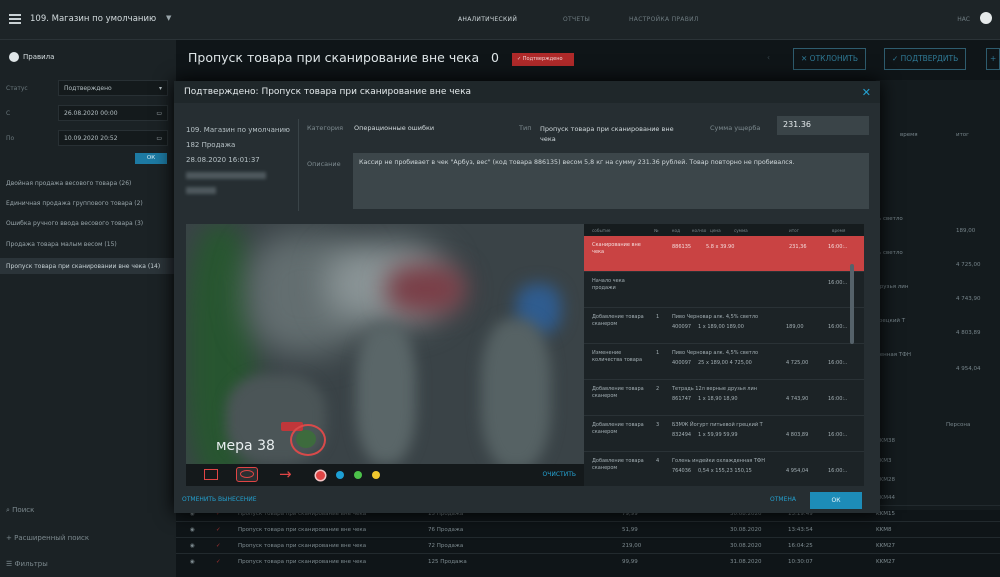 The image size is (1000, 577). Describe the element at coordinates (113, 138) in the screenshot. I see `to-date-field: 10.09.2020 20:52 ▭` at that location.